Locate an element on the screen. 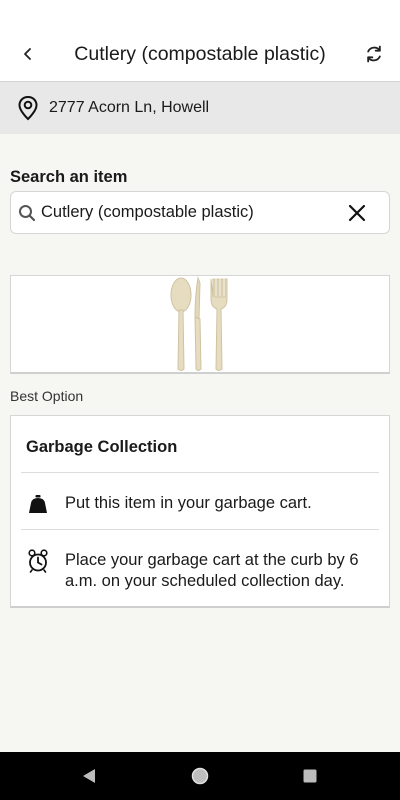 Image resolution: width=400 pixels, height=800 pixels. search-label: Search an item is located at coordinates (69, 177).